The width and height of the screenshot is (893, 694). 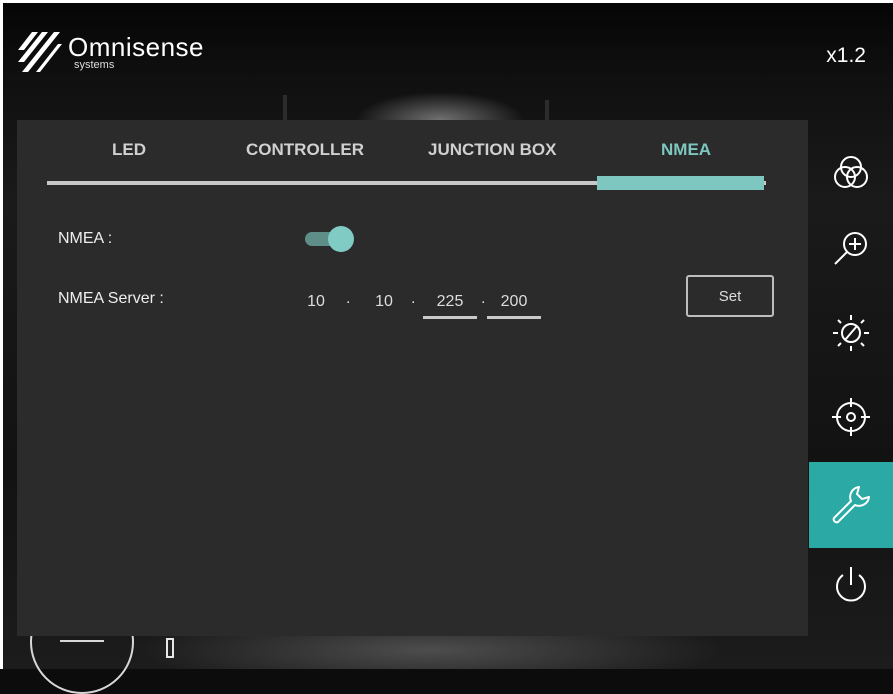 I want to click on zoom-level: x1.2, so click(x=846, y=55).